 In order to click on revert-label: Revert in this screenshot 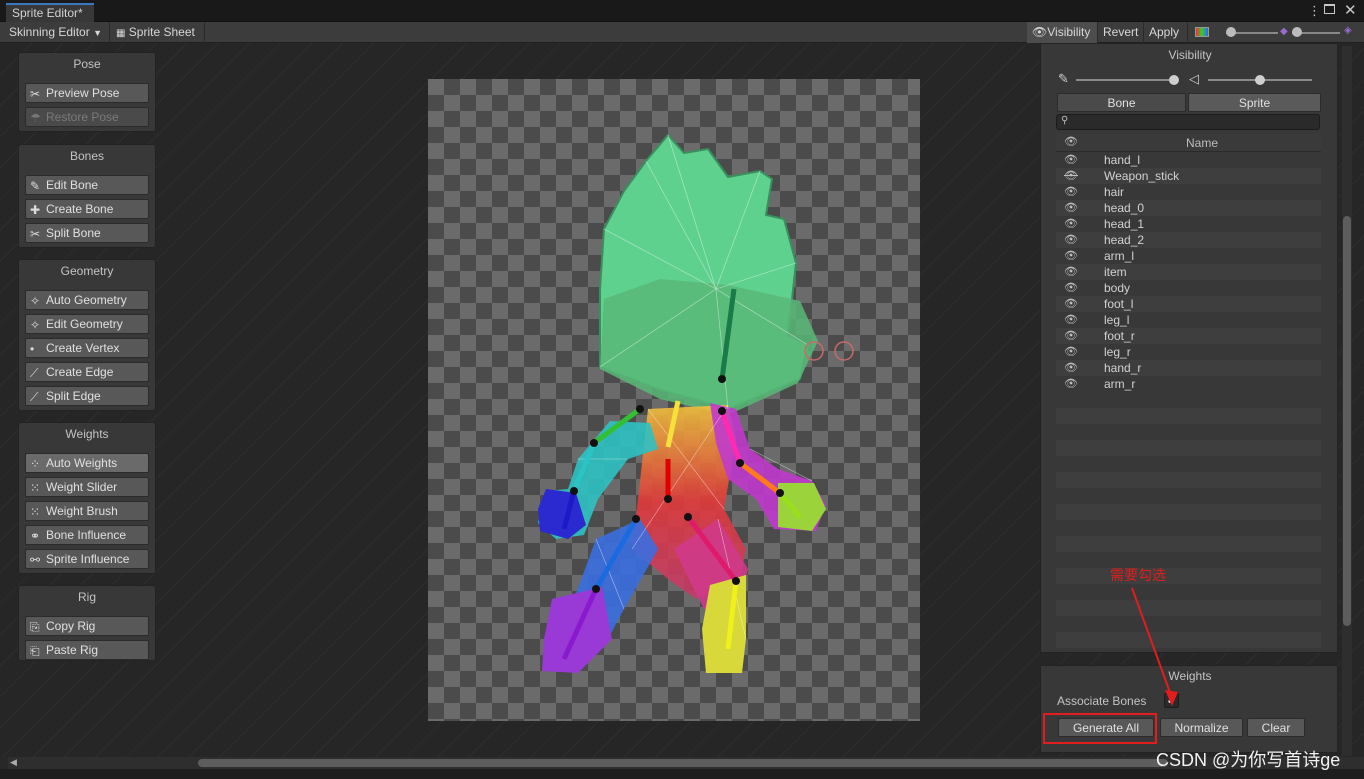, I will do `click(1121, 32)`.